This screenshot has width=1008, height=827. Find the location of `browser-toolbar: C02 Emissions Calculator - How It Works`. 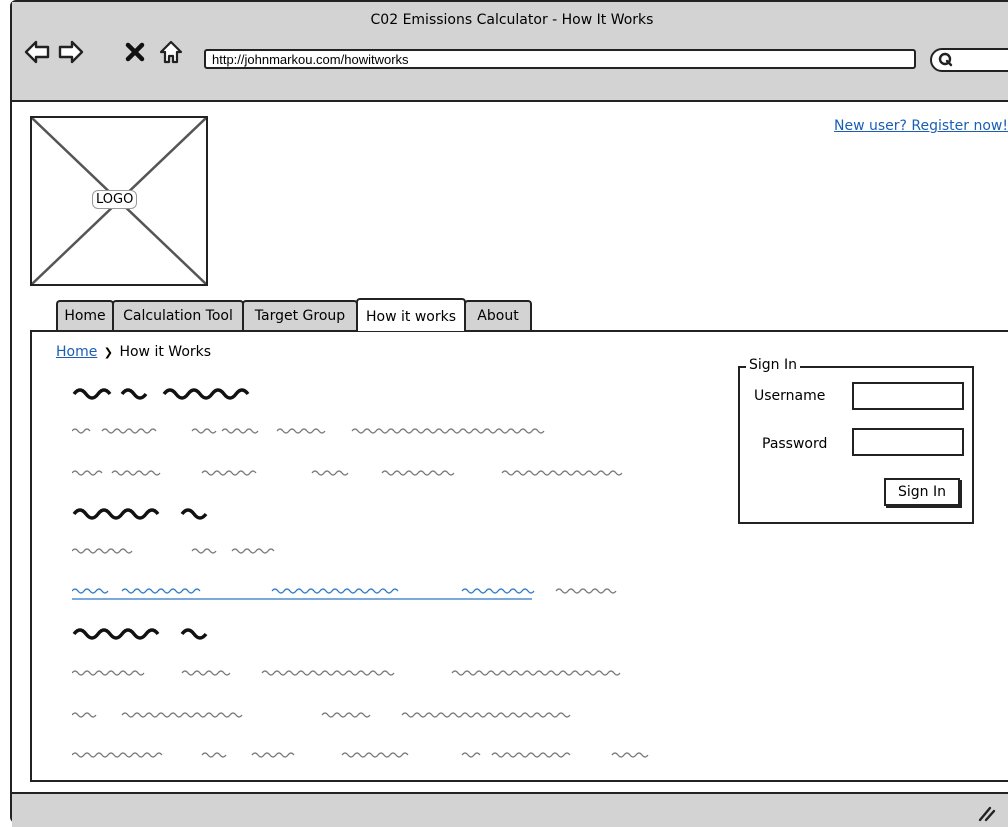

browser-toolbar: C02 Emissions Calculator - How It Works is located at coordinates (510, 52).